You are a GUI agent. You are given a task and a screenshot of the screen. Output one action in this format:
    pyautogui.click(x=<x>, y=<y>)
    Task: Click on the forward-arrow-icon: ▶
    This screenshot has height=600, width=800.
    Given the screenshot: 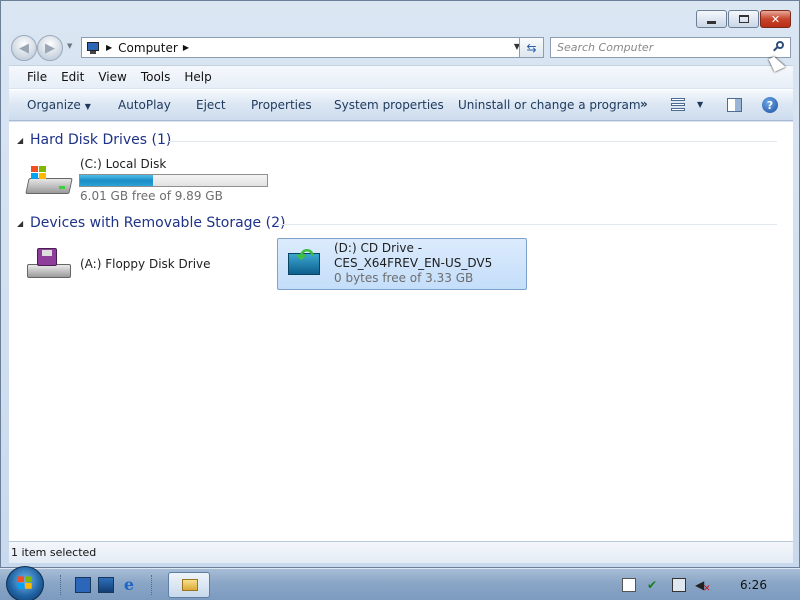 What is the action you would take?
    pyautogui.click(x=50, y=48)
    